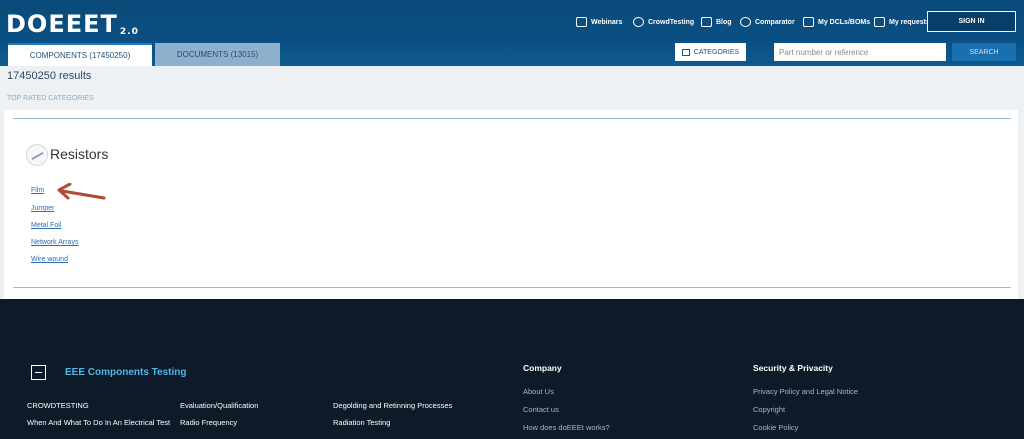 The image size is (1024, 439). Describe the element at coordinates (361, 422) in the screenshot. I see `footer-link: Radiation Testing` at that location.